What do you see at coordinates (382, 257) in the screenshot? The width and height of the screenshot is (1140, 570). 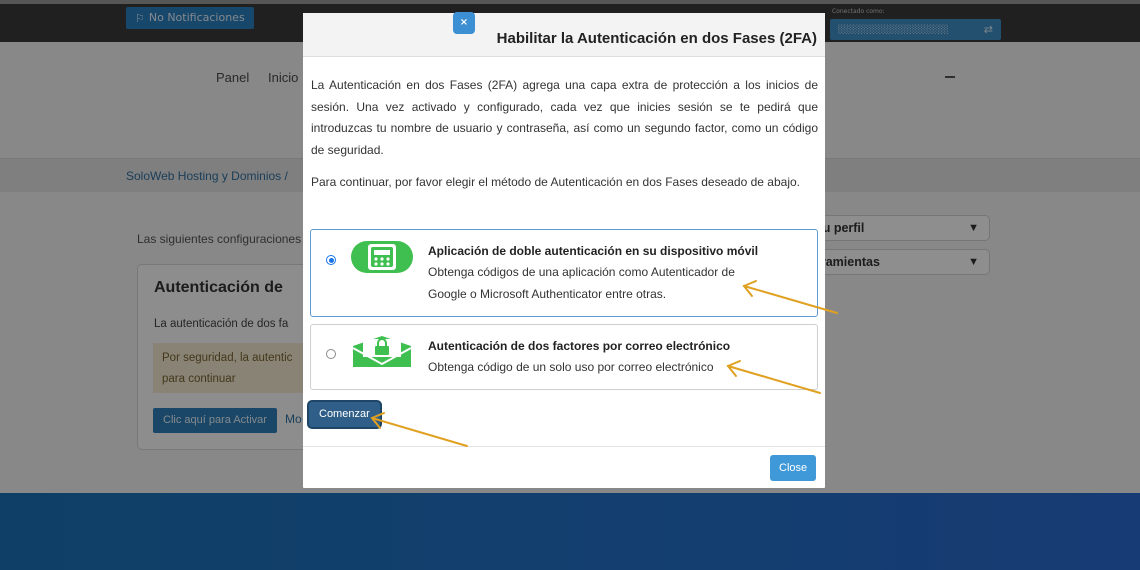 I see `phone-app-icon` at bounding box center [382, 257].